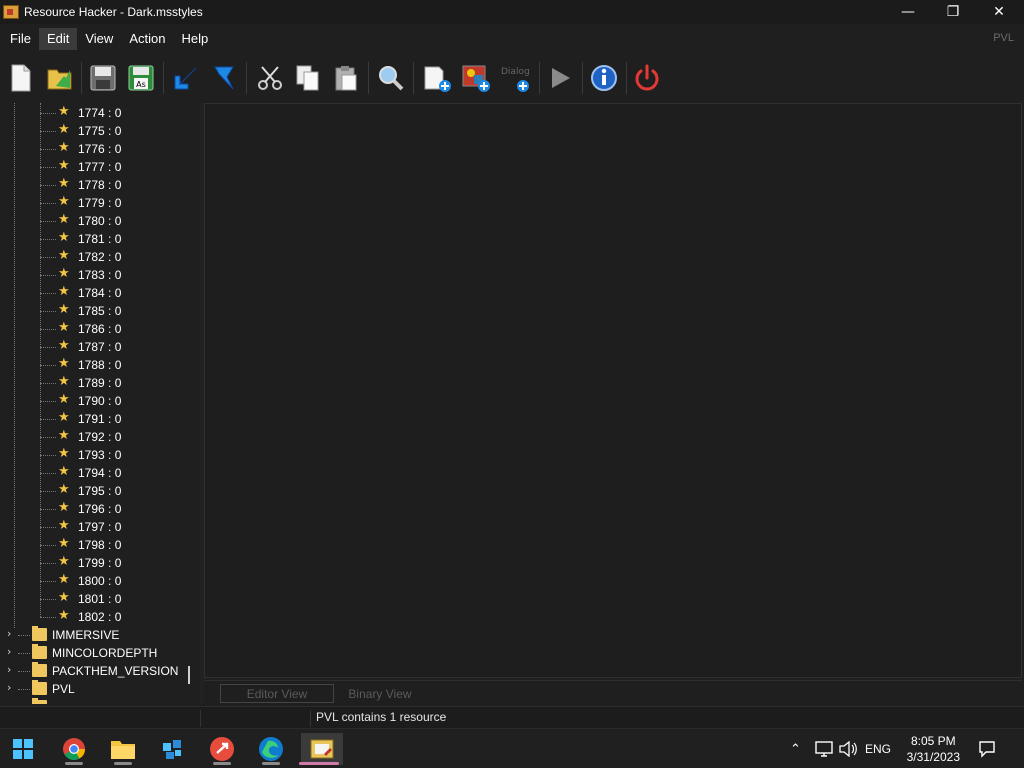 The image size is (1024, 768). I want to click on tree-leaf-label: 1793 : 0, so click(100, 455).